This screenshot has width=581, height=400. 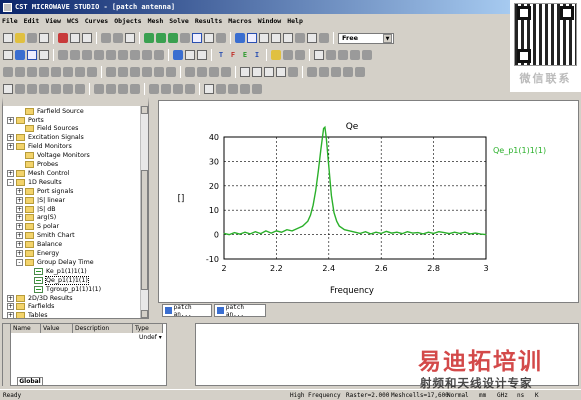 I want to click on wcs-toggle-icon, so click(x=360, y=72).